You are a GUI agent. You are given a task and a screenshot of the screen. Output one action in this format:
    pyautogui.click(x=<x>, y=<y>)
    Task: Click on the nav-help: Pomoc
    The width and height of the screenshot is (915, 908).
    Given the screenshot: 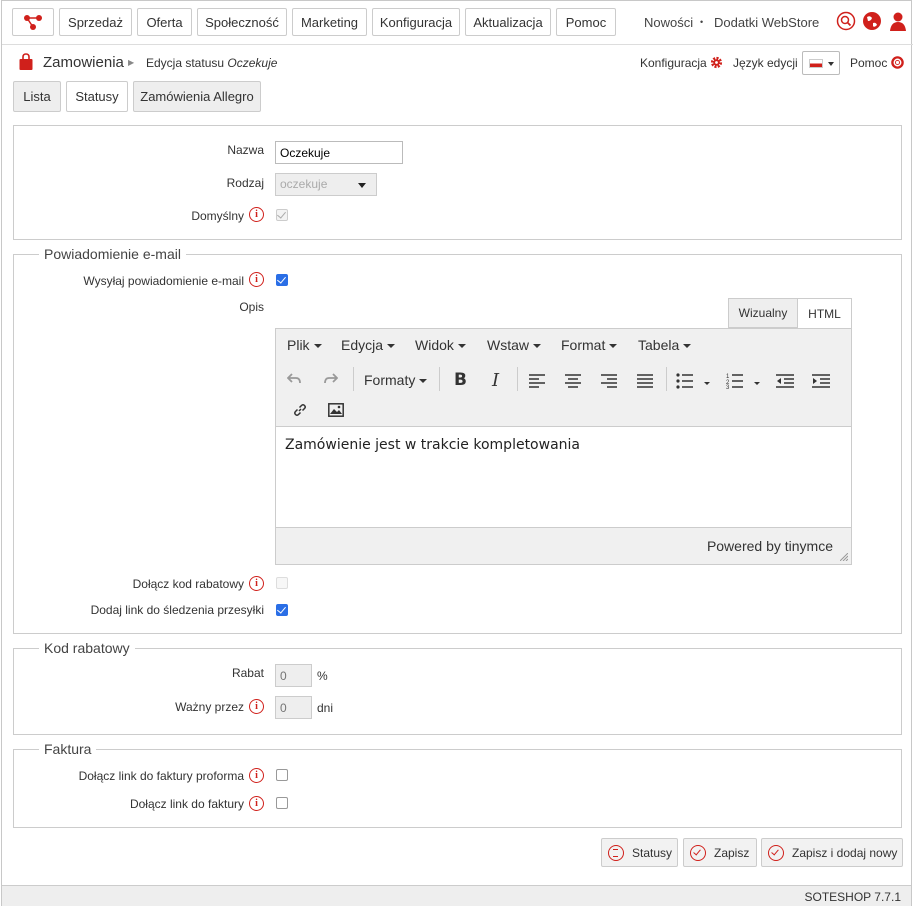 What is the action you would take?
    pyautogui.click(x=586, y=22)
    